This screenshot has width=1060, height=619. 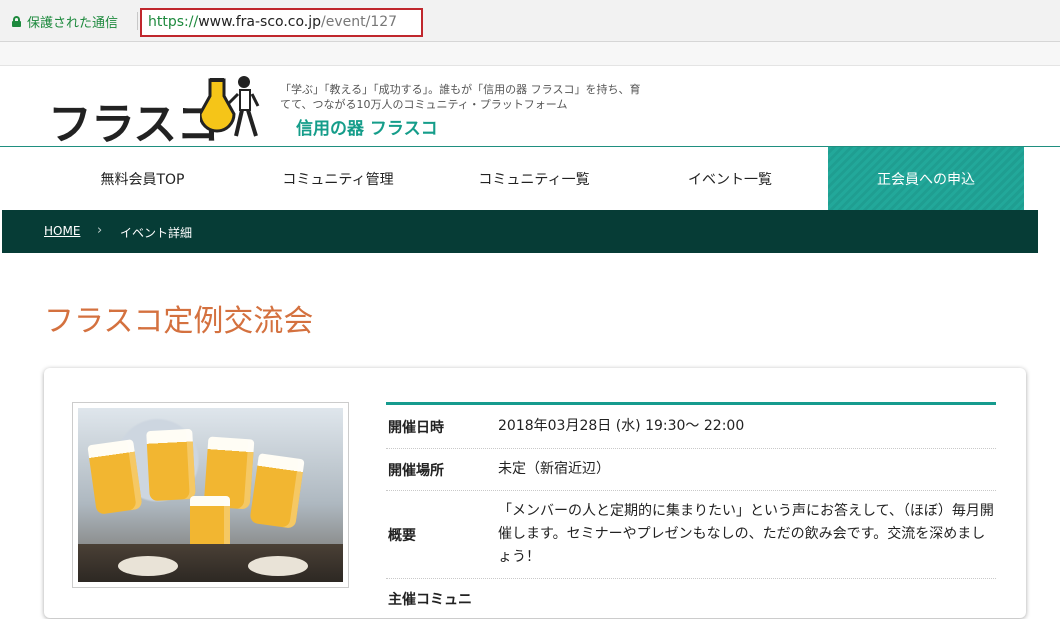 What do you see at coordinates (534, 178) in the screenshot?
I see `nav-community-list: コミュニティ一覧` at bounding box center [534, 178].